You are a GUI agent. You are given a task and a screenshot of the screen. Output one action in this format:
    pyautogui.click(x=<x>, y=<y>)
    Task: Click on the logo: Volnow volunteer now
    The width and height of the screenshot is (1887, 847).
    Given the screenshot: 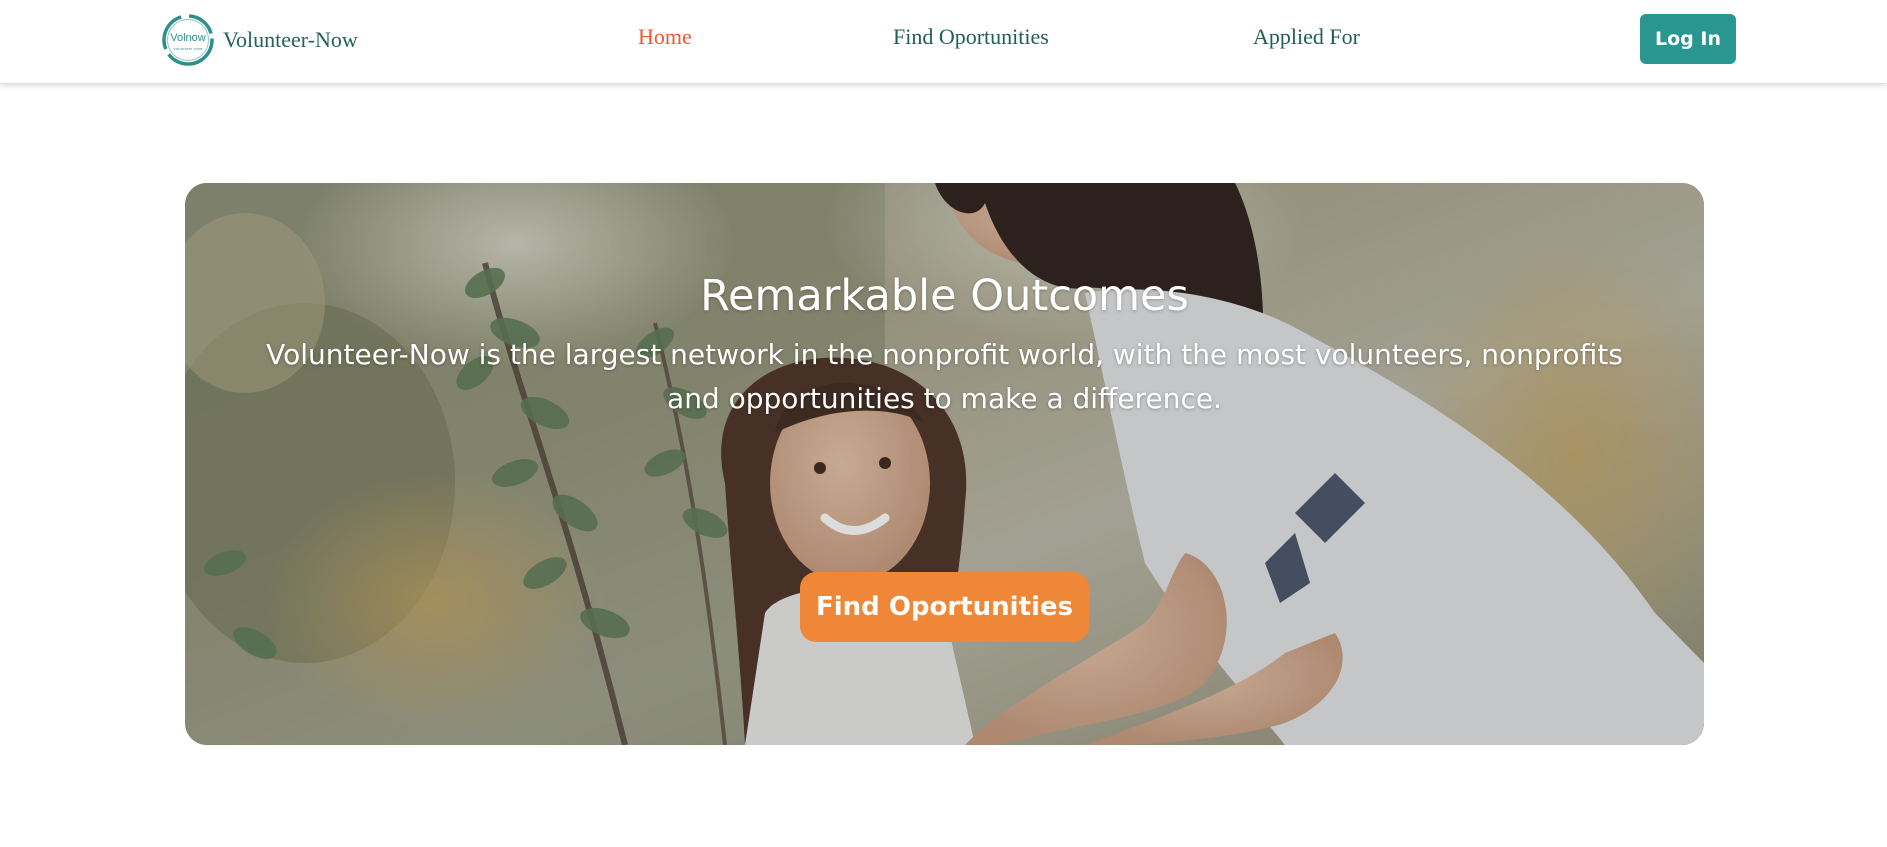 What is the action you would take?
    pyautogui.click(x=188, y=40)
    